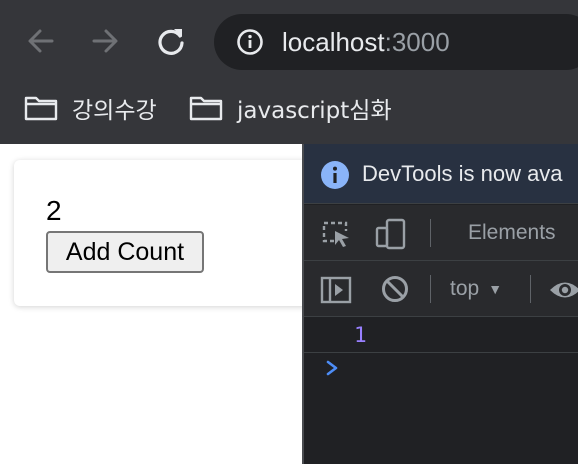 The image size is (578, 464). I want to click on context-selector: top ▼, so click(476, 289).